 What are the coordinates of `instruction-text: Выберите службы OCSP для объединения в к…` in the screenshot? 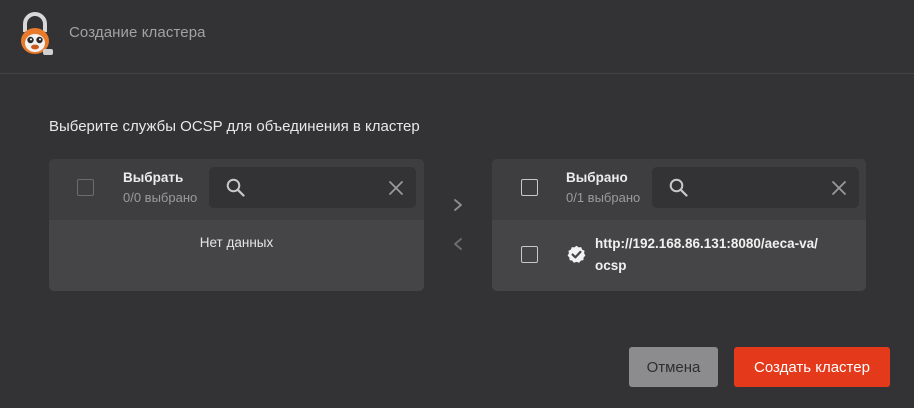 It's located at (234, 126).